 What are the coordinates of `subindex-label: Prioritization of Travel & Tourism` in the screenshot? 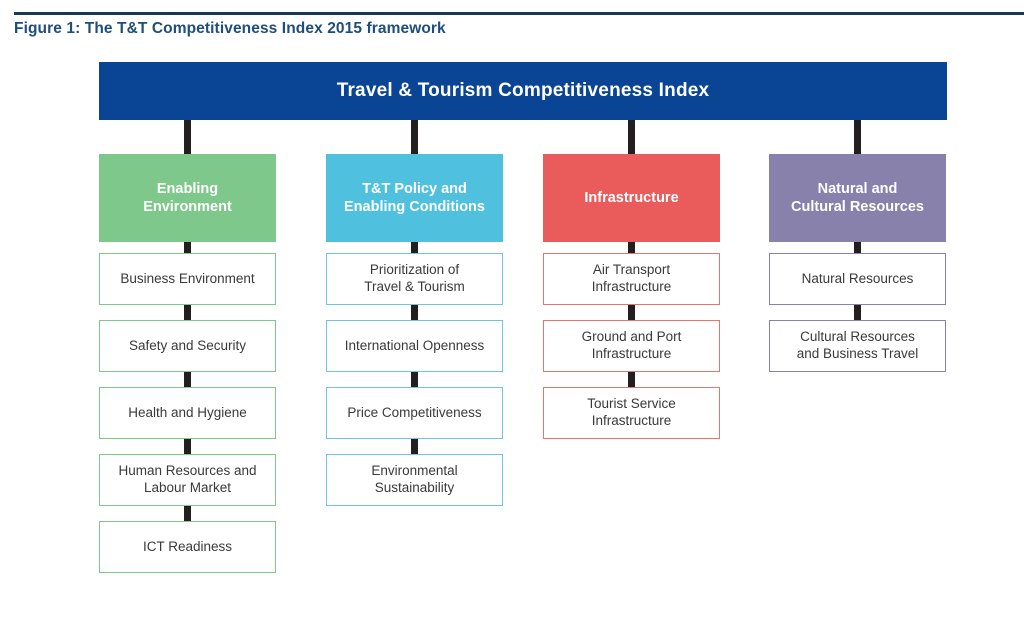 It's located at (414, 278).